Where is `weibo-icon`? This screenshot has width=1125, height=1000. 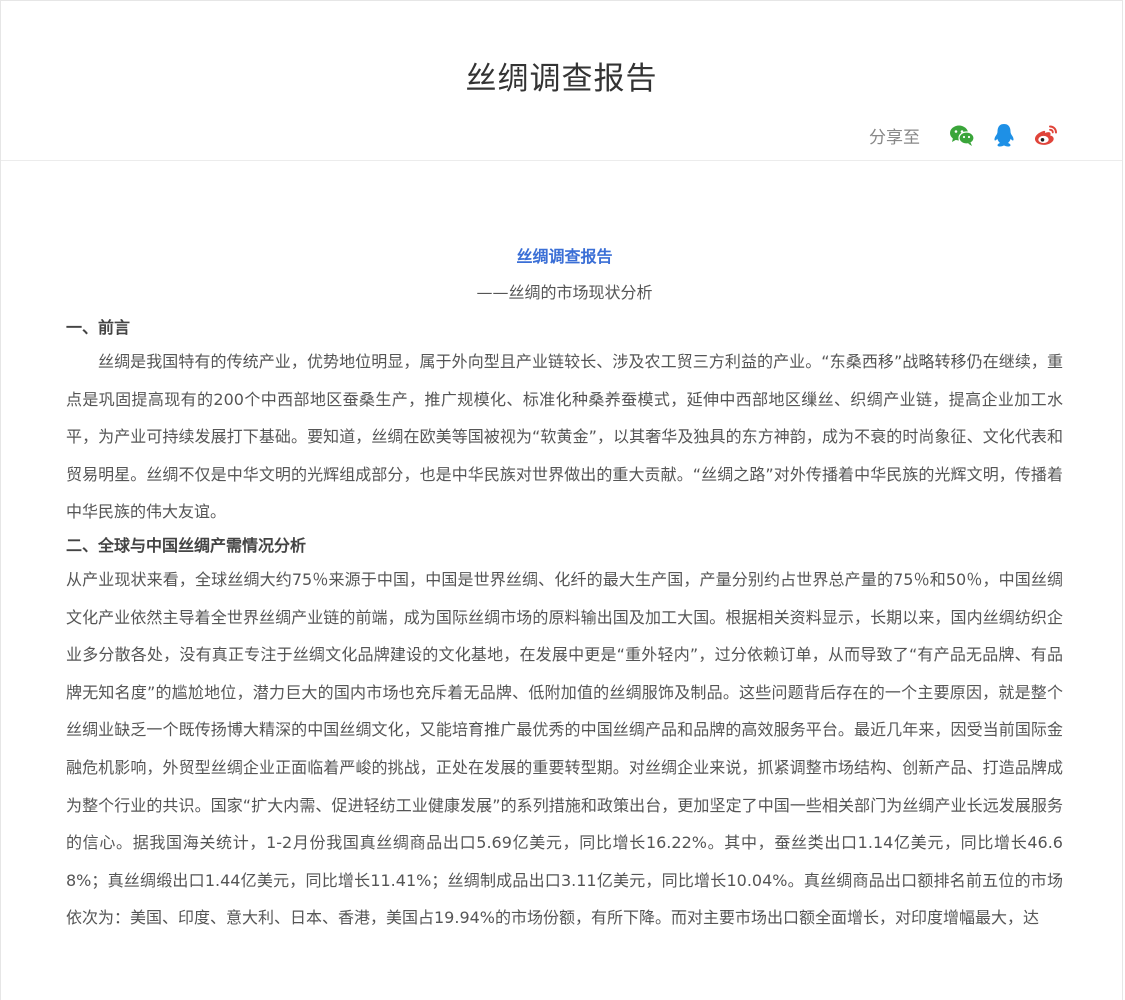
weibo-icon is located at coordinates (1046, 135).